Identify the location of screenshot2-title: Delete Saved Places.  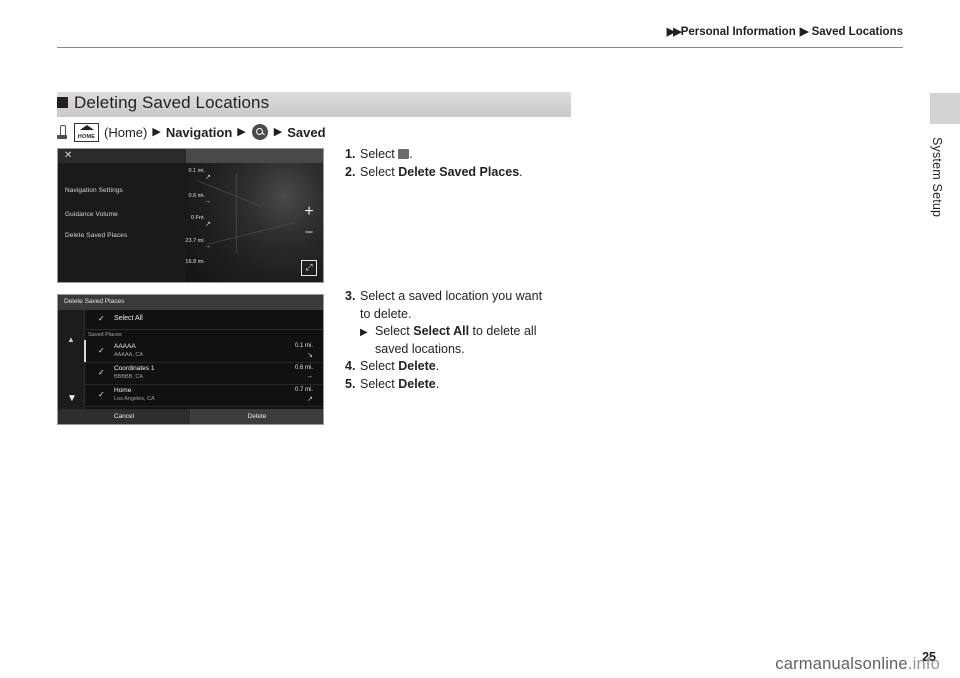
(94, 301).